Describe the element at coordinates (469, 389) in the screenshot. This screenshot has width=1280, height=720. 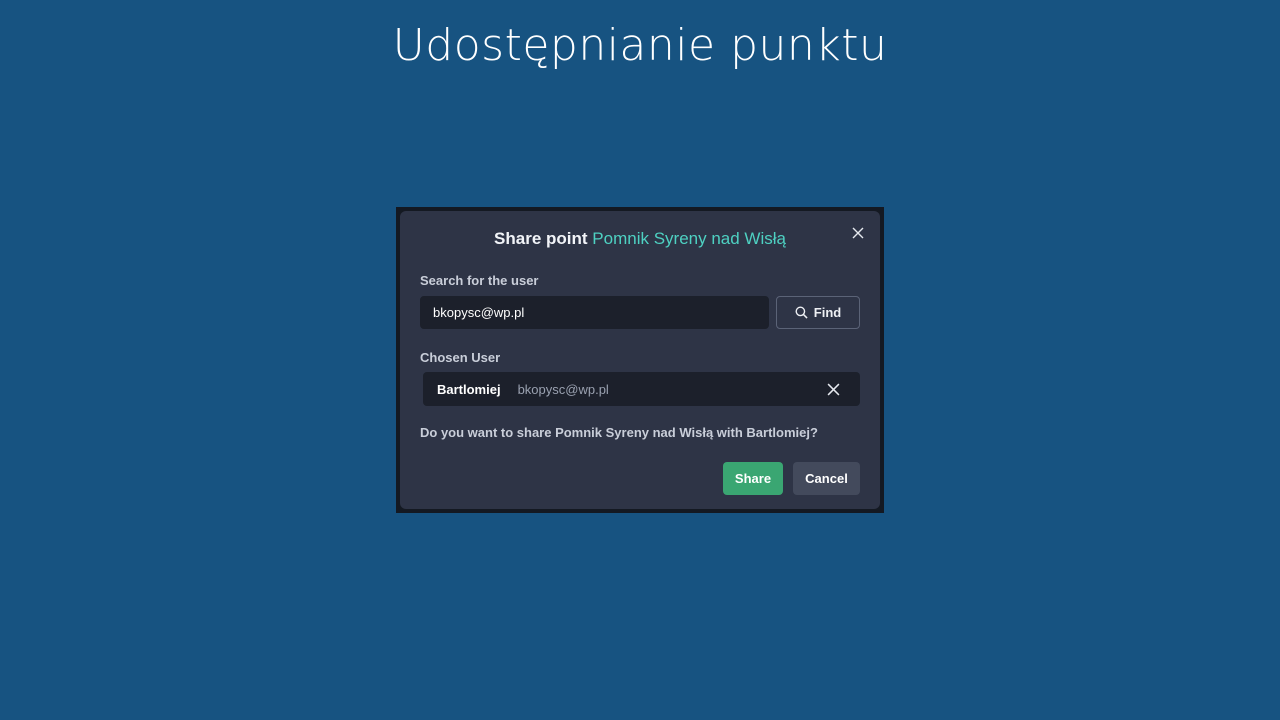
I see `chosen-user-name: Bartlomiej` at that location.